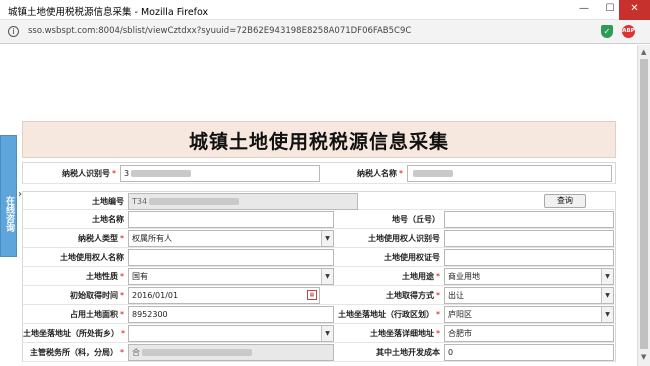 This screenshot has height=366, width=650. Describe the element at coordinates (101, 238) in the screenshot. I see `taxpayer-type-label: 纳税人类型 *` at that location.